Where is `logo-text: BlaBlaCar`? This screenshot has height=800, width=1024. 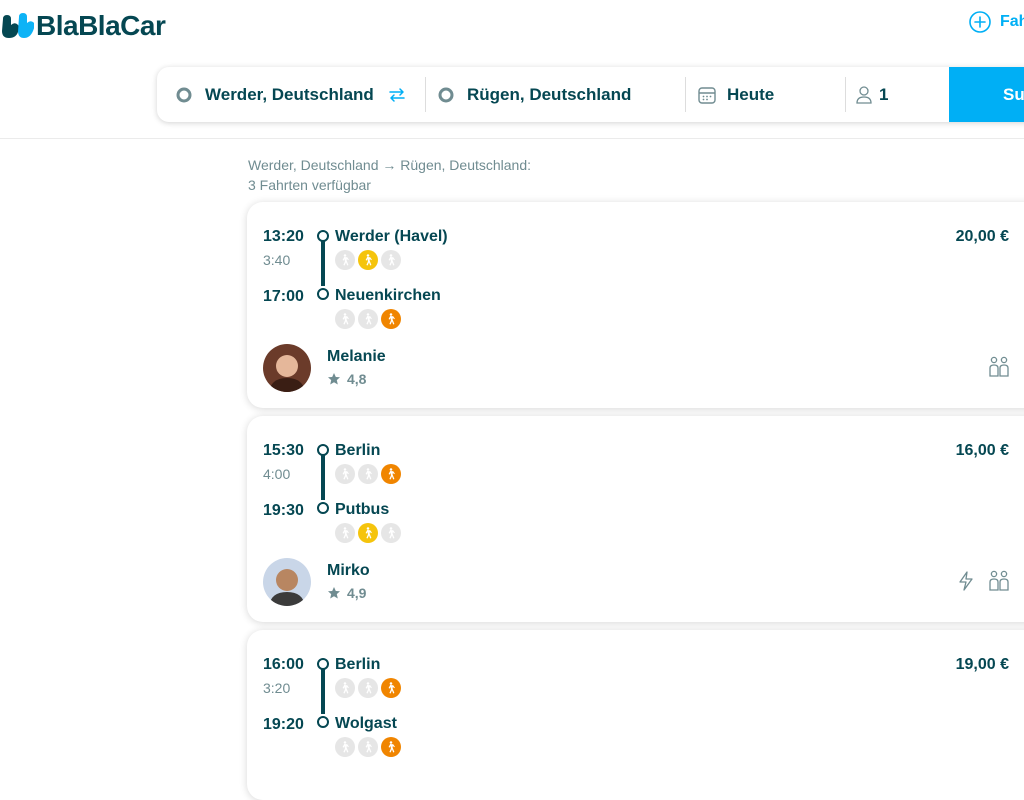
logo-text: BlaBlaCar is located at coordinates (101, 25).